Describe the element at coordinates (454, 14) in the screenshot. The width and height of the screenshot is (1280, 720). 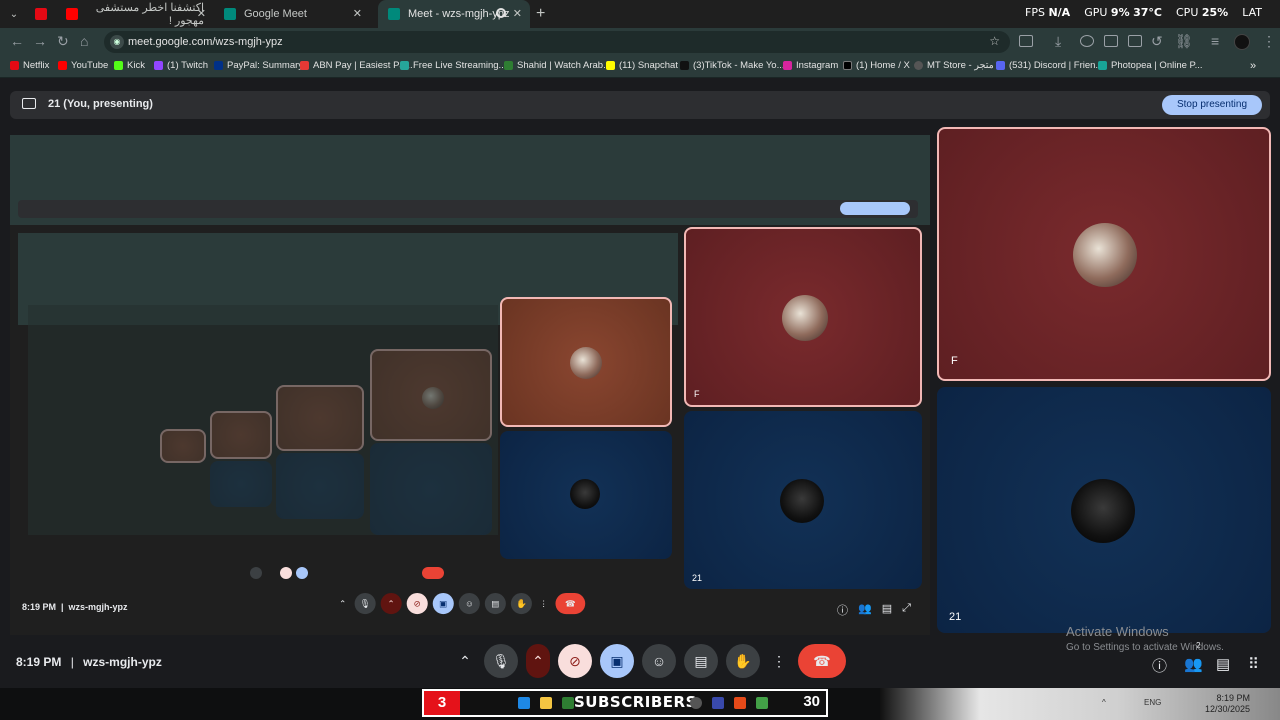
I see `tab-meet-active: Meet - wzs-mgjh-ypz ✕` at that location.